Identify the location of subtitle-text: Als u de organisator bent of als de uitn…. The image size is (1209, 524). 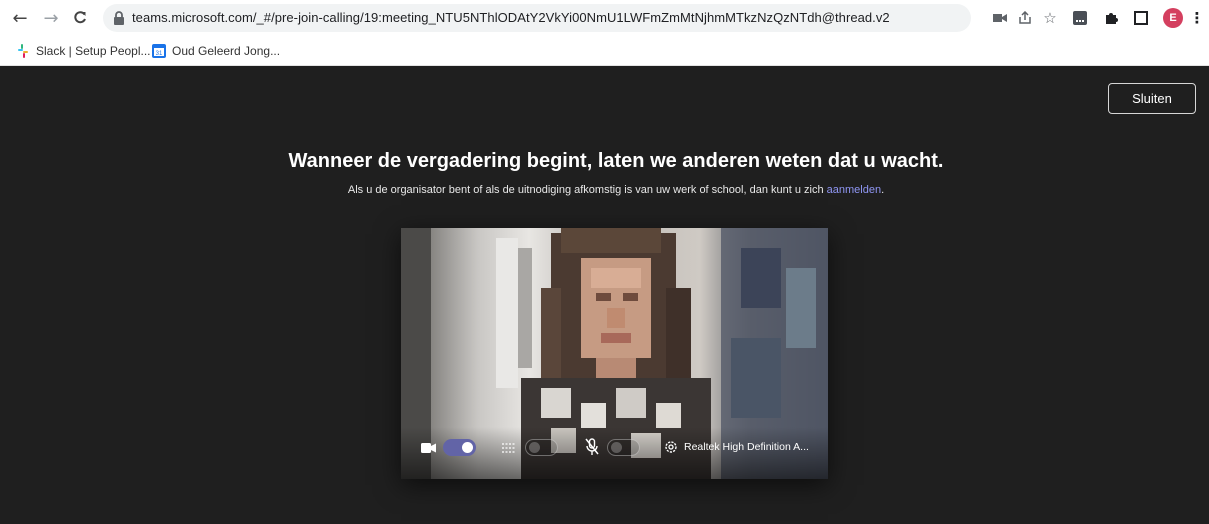
(587, 190).